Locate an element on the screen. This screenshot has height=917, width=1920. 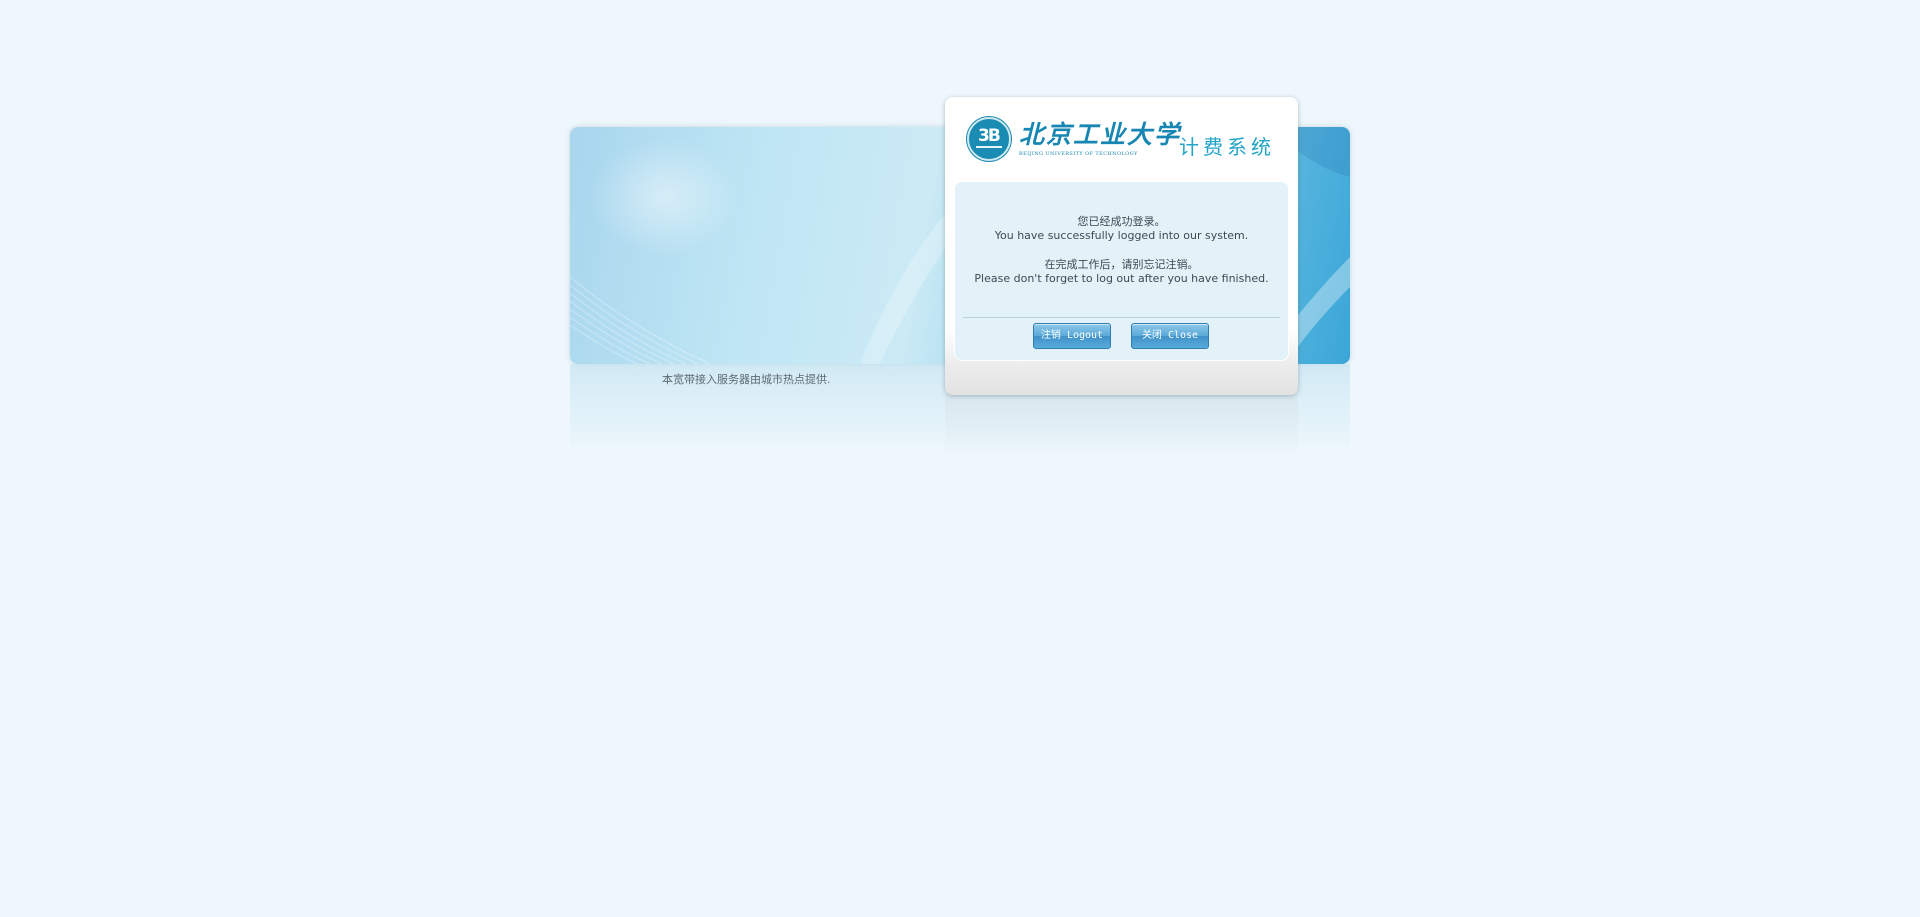
university-emblem-icon: 3B is located at coordinates (989, 139).